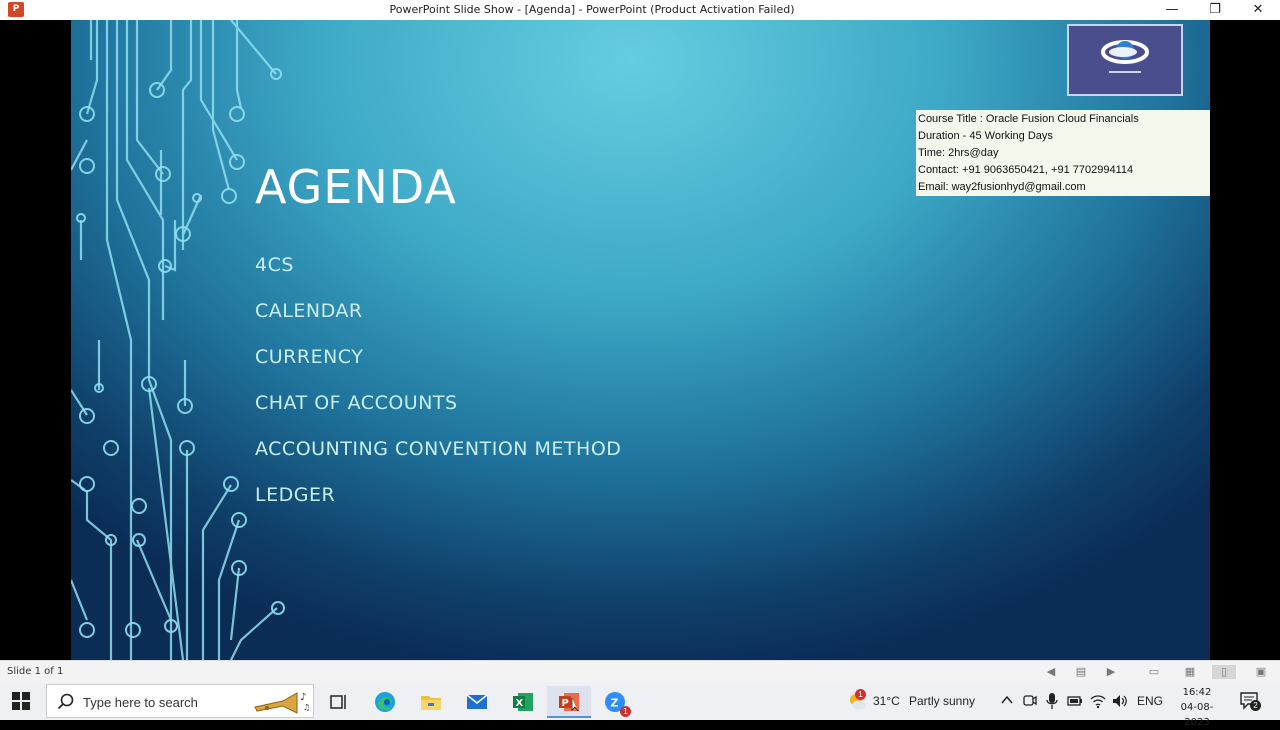 The width and height of the screenshot is (1280, 730). I want to click on weather-temperature: 31°C, so click(886, 701).